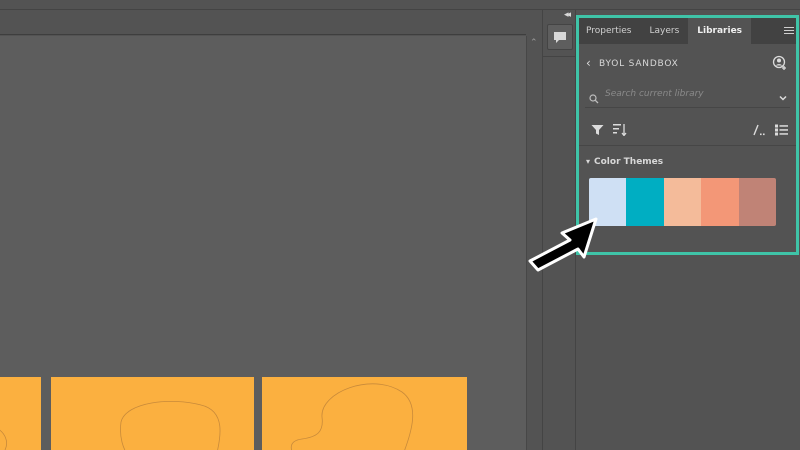  I want to click on search-row, so click(687, 95).